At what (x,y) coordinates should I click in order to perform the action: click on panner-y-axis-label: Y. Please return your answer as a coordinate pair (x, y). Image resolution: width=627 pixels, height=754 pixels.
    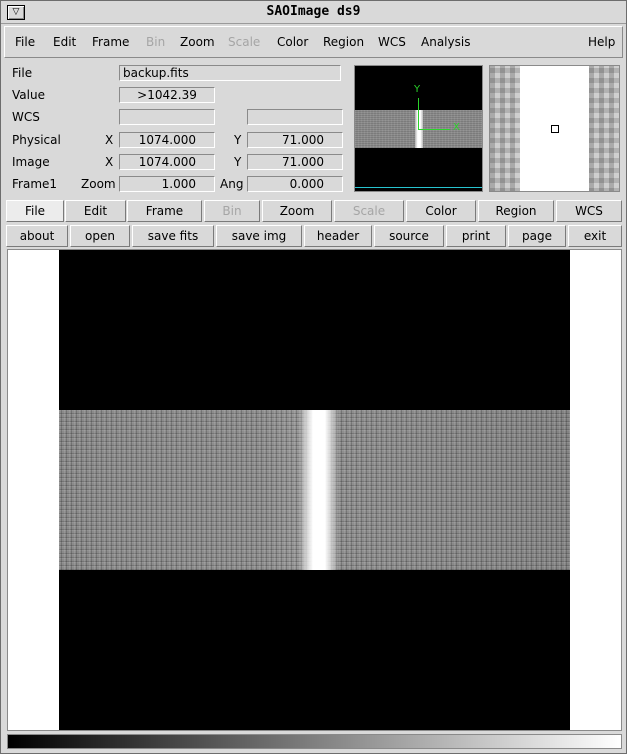
    Looking at the image, I should click on (417, 89).